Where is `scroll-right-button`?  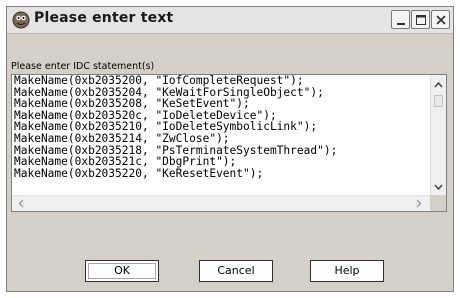 scroll-right-button is located at coordinates (418, 203).